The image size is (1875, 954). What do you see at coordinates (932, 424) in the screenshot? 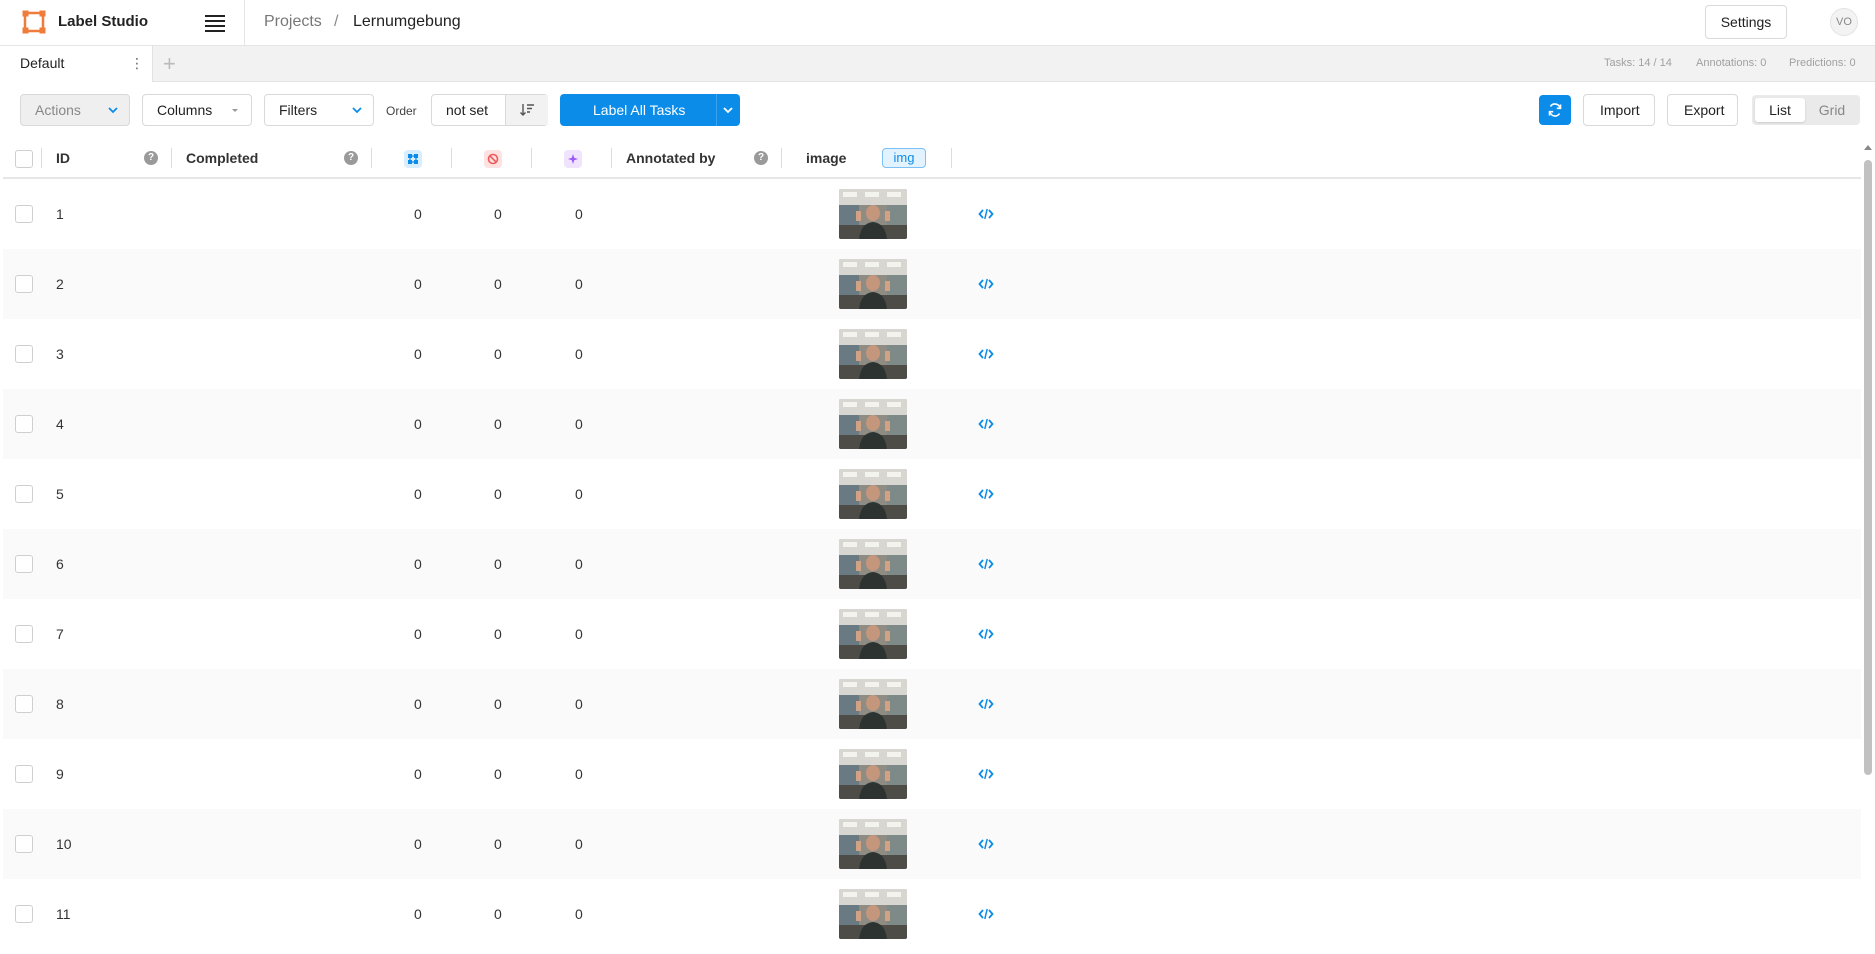
I see `table-row: 4 0 0 0` at bounding box center [932, 424].